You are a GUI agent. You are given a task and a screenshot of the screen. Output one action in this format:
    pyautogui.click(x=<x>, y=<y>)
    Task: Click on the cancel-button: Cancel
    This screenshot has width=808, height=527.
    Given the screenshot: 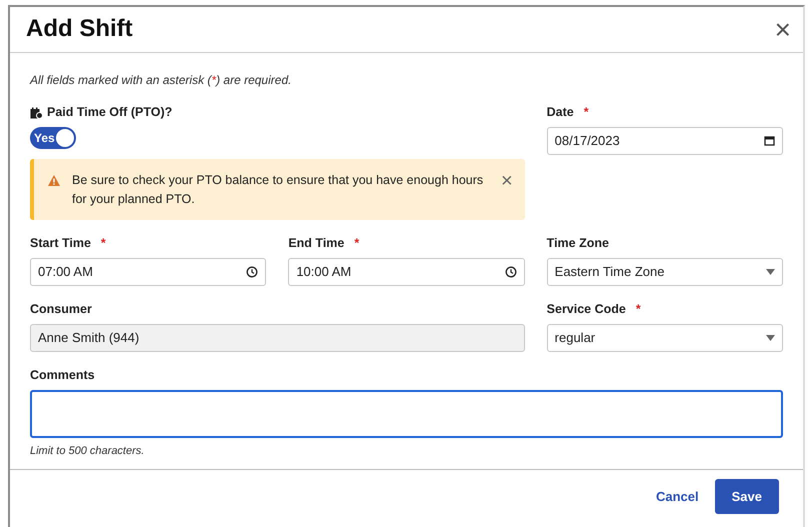 What is the action you would take?
    pyautogui.click(x=677, y=496)
    